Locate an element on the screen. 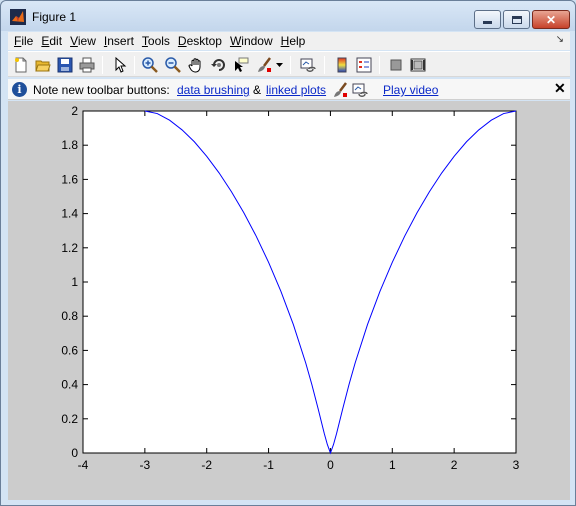 The height and width of the screenshot is (506, 576). y-tick-label: 1.6 is located at coordinates (69, 179).